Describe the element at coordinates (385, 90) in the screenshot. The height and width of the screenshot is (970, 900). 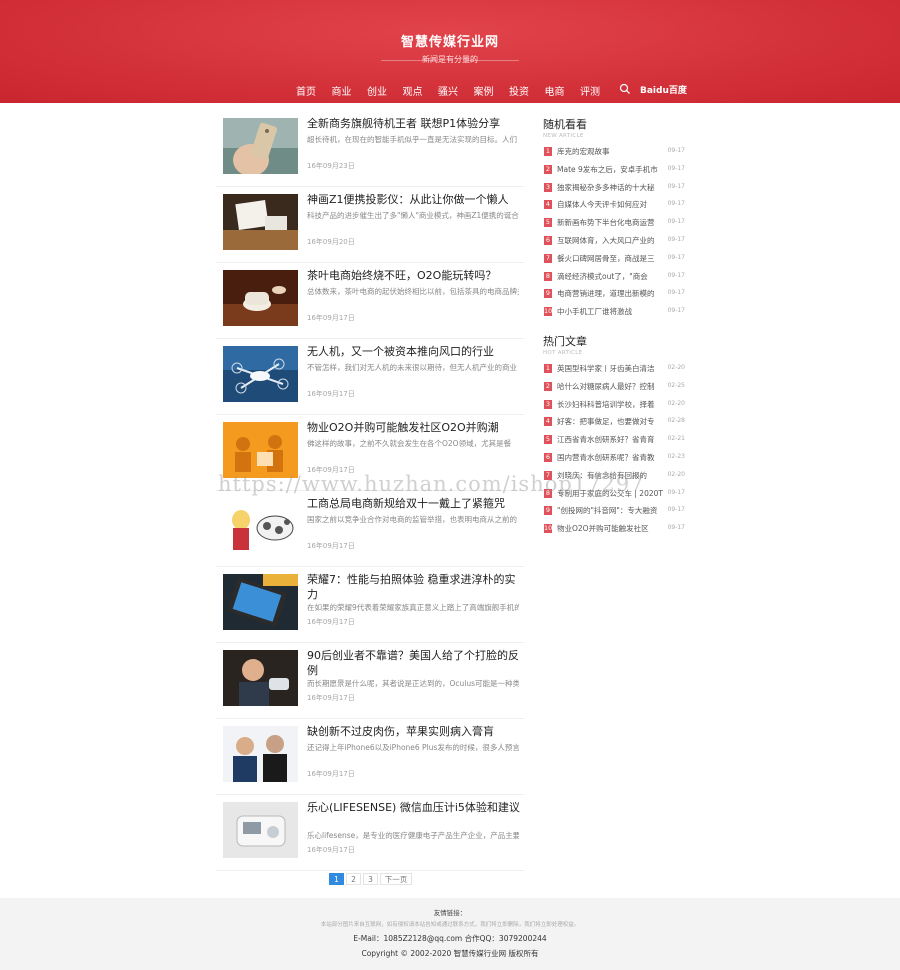
I see `nav-item-startup: 创业` at that location.